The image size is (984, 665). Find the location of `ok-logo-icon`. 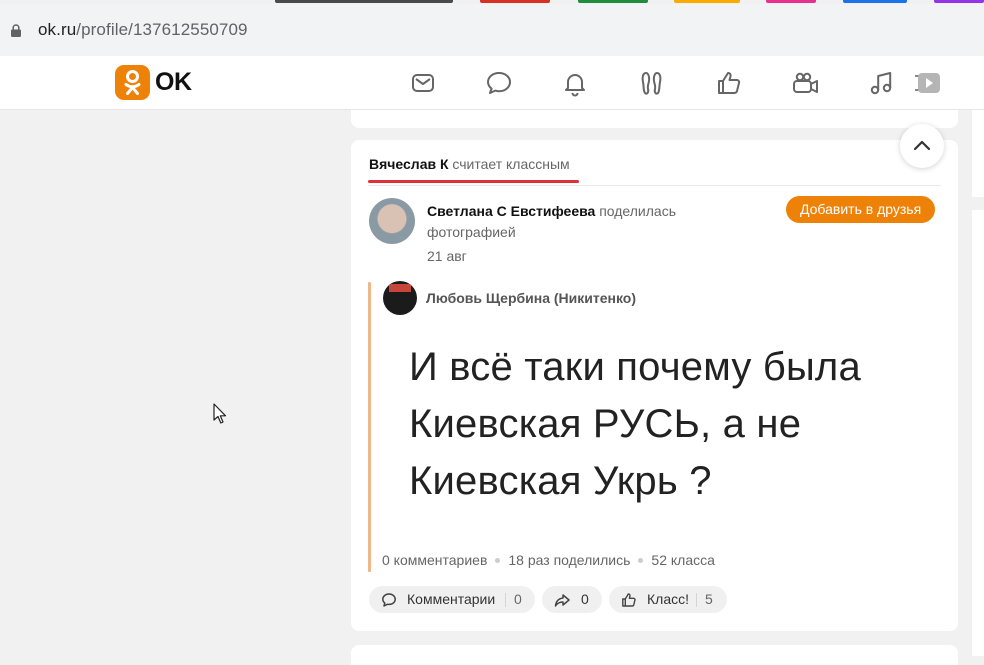

ok-logo-icon is located at coordinates (132, 82).